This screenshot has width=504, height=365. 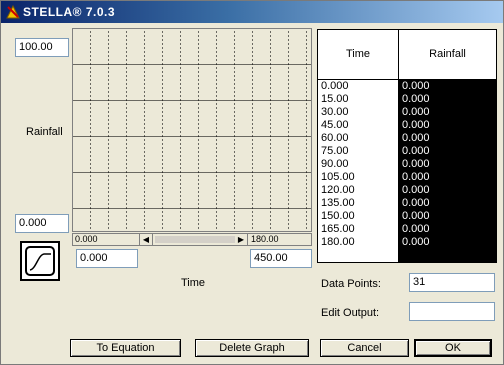 What do you see at coordinates (146, 239) in the screenshot?
I see `scroll-left-arrow-icon: ◀` at bounding box center [146, 239].